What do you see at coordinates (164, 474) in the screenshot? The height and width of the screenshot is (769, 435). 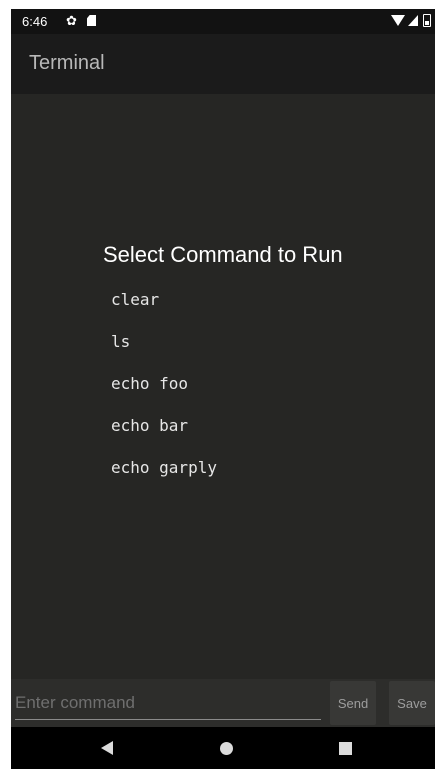 I see `command-item-echo-garply: echo garply` at bounding box center [164, 474].